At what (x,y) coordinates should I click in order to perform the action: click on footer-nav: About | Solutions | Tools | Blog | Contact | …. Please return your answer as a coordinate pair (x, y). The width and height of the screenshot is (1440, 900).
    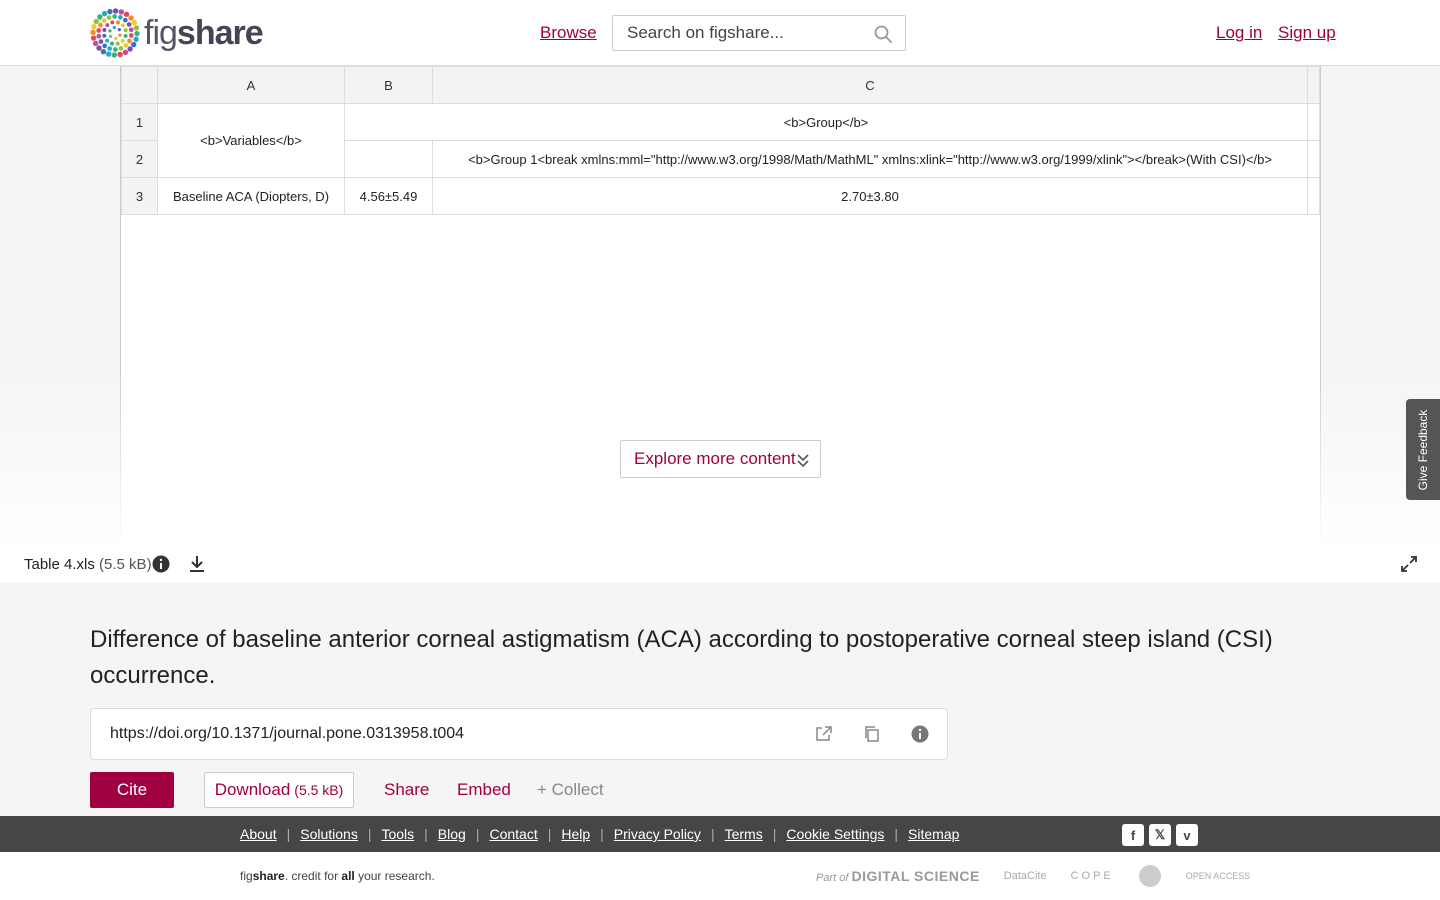
    Looking at the image, I should click on (720, 834).